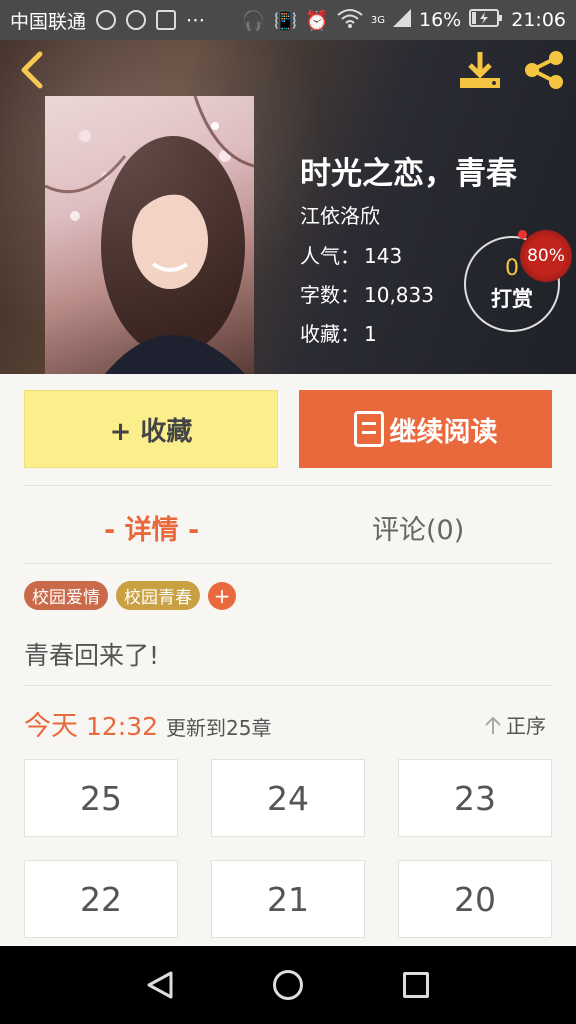  I want to click on back-button, so click(32, 70).